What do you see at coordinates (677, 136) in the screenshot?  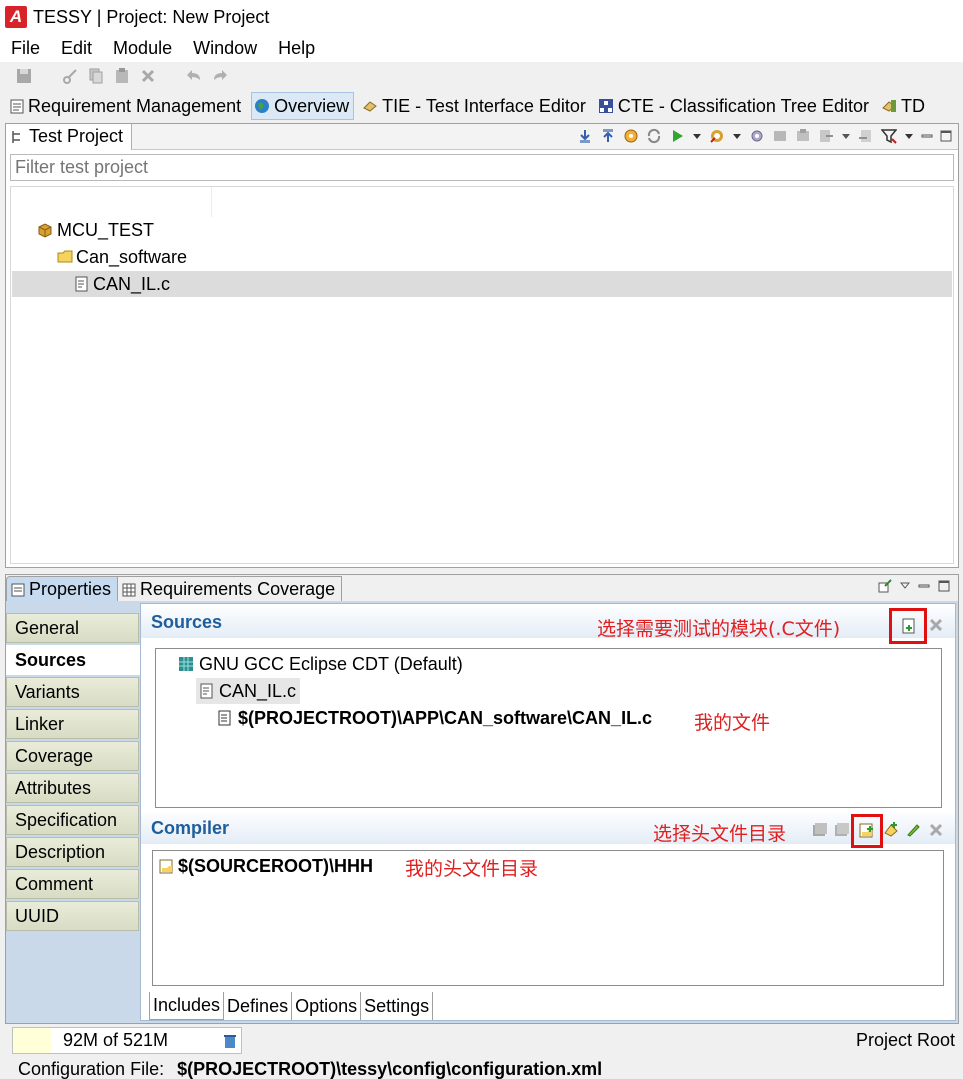 I see `run-icon` at bounding box center [677, 136].